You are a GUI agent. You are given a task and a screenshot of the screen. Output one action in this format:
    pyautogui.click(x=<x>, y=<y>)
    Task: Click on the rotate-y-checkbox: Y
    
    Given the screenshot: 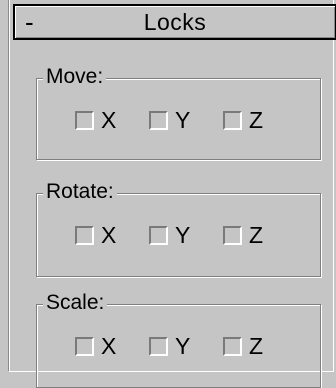 What is the action you would take?
    pyautogui.click(x=176, y=235)
    